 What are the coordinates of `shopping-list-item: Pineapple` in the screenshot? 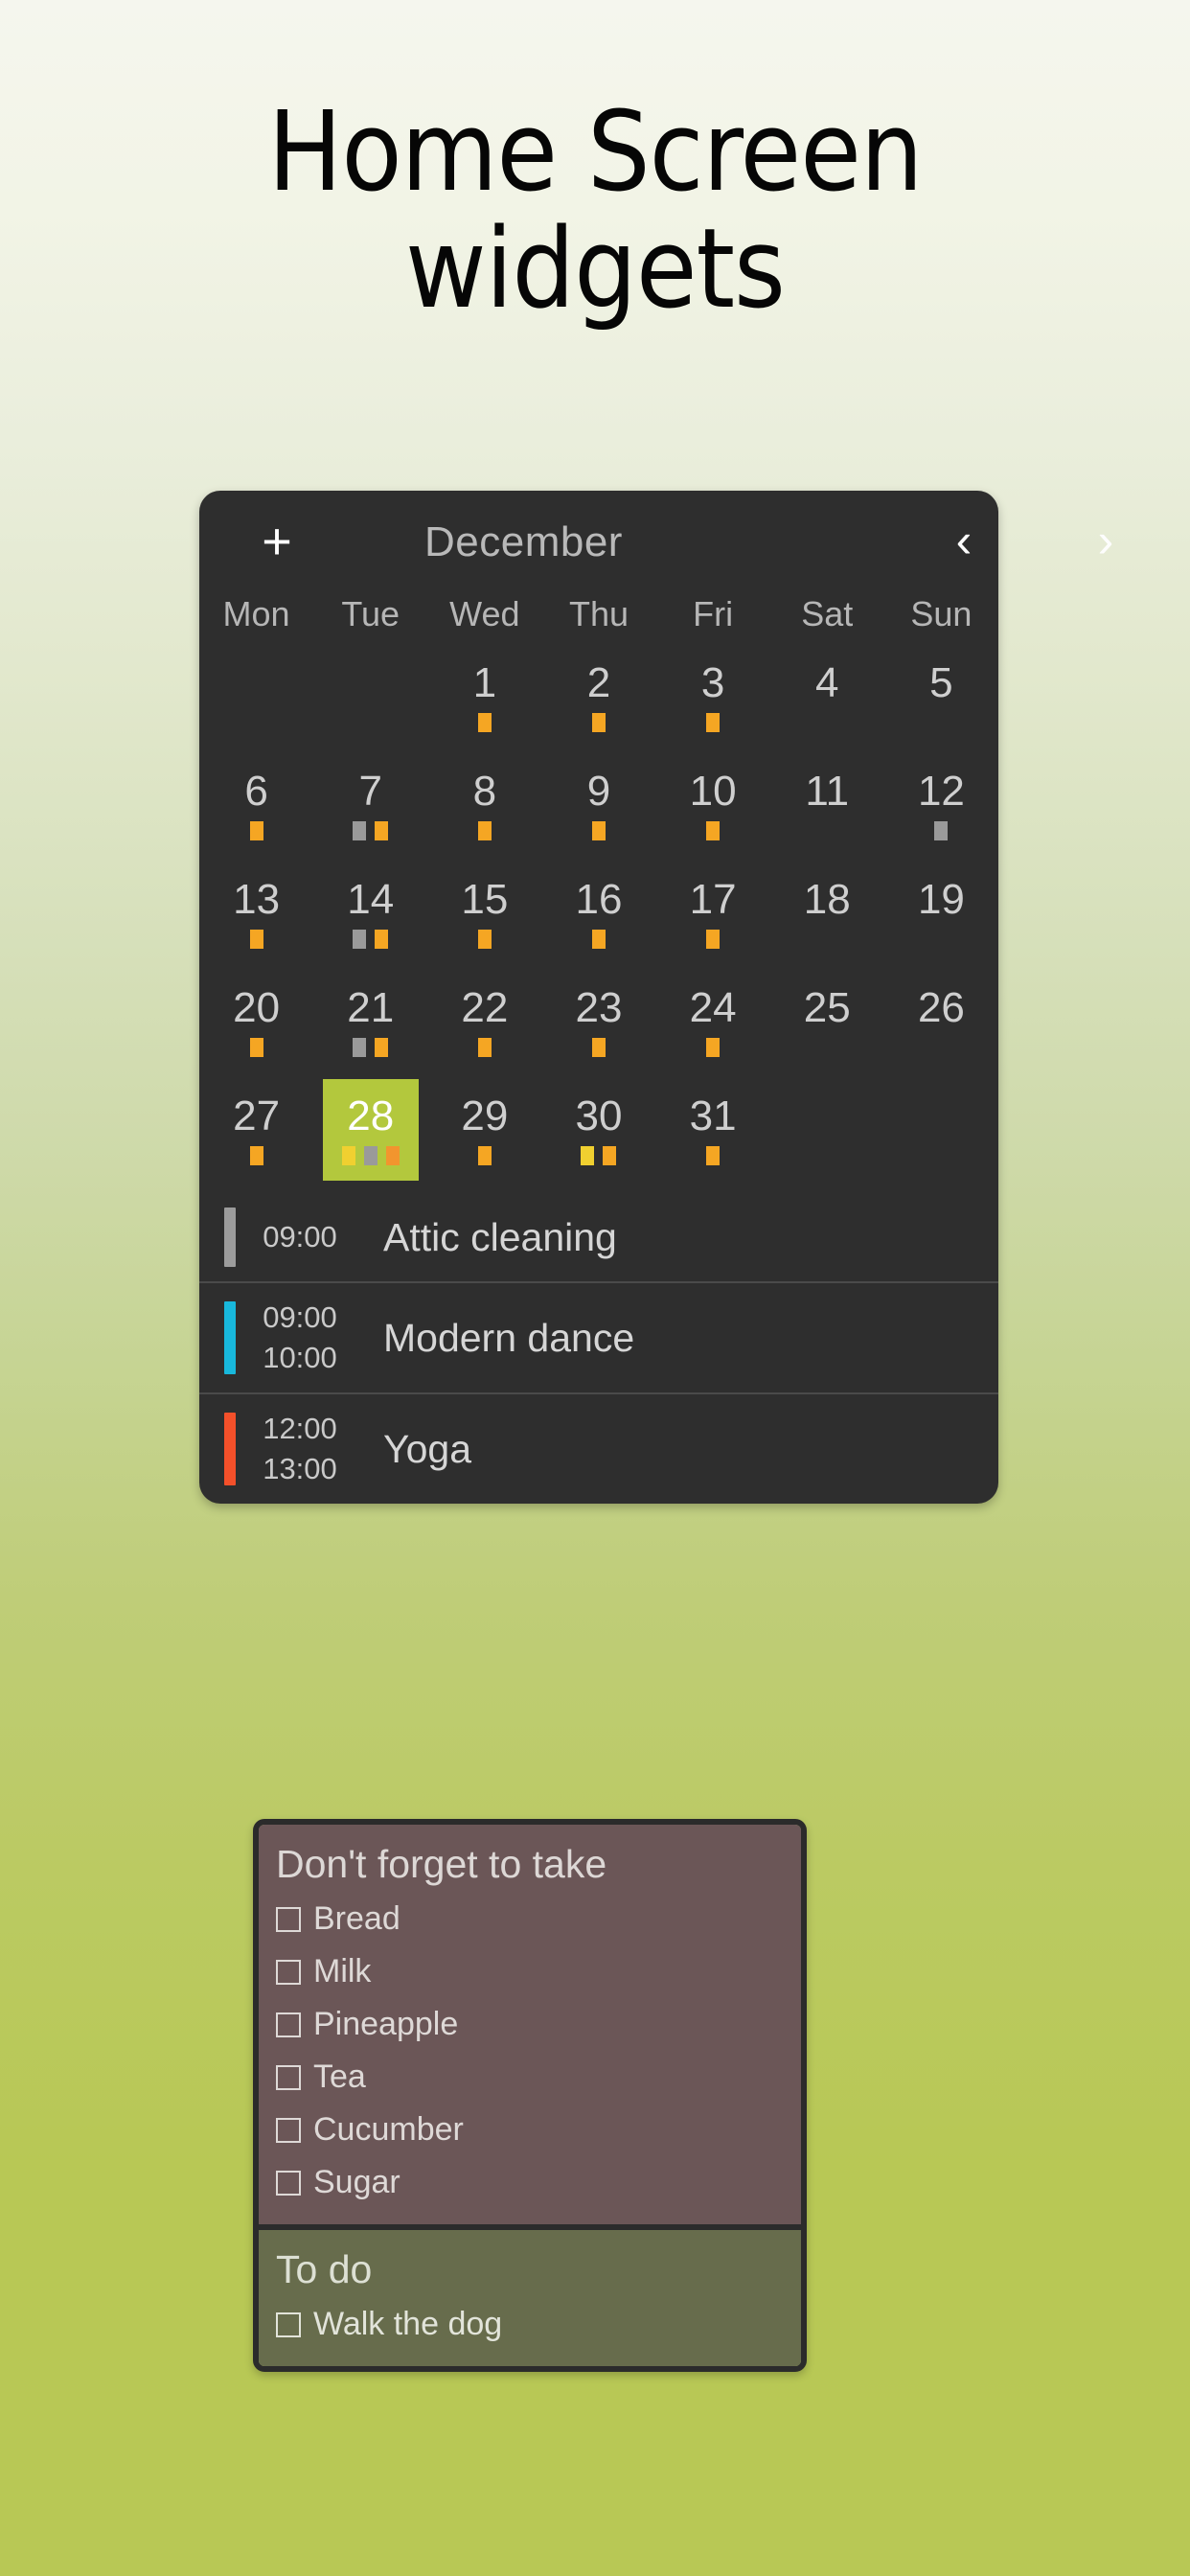 It's located at (530, 2024).